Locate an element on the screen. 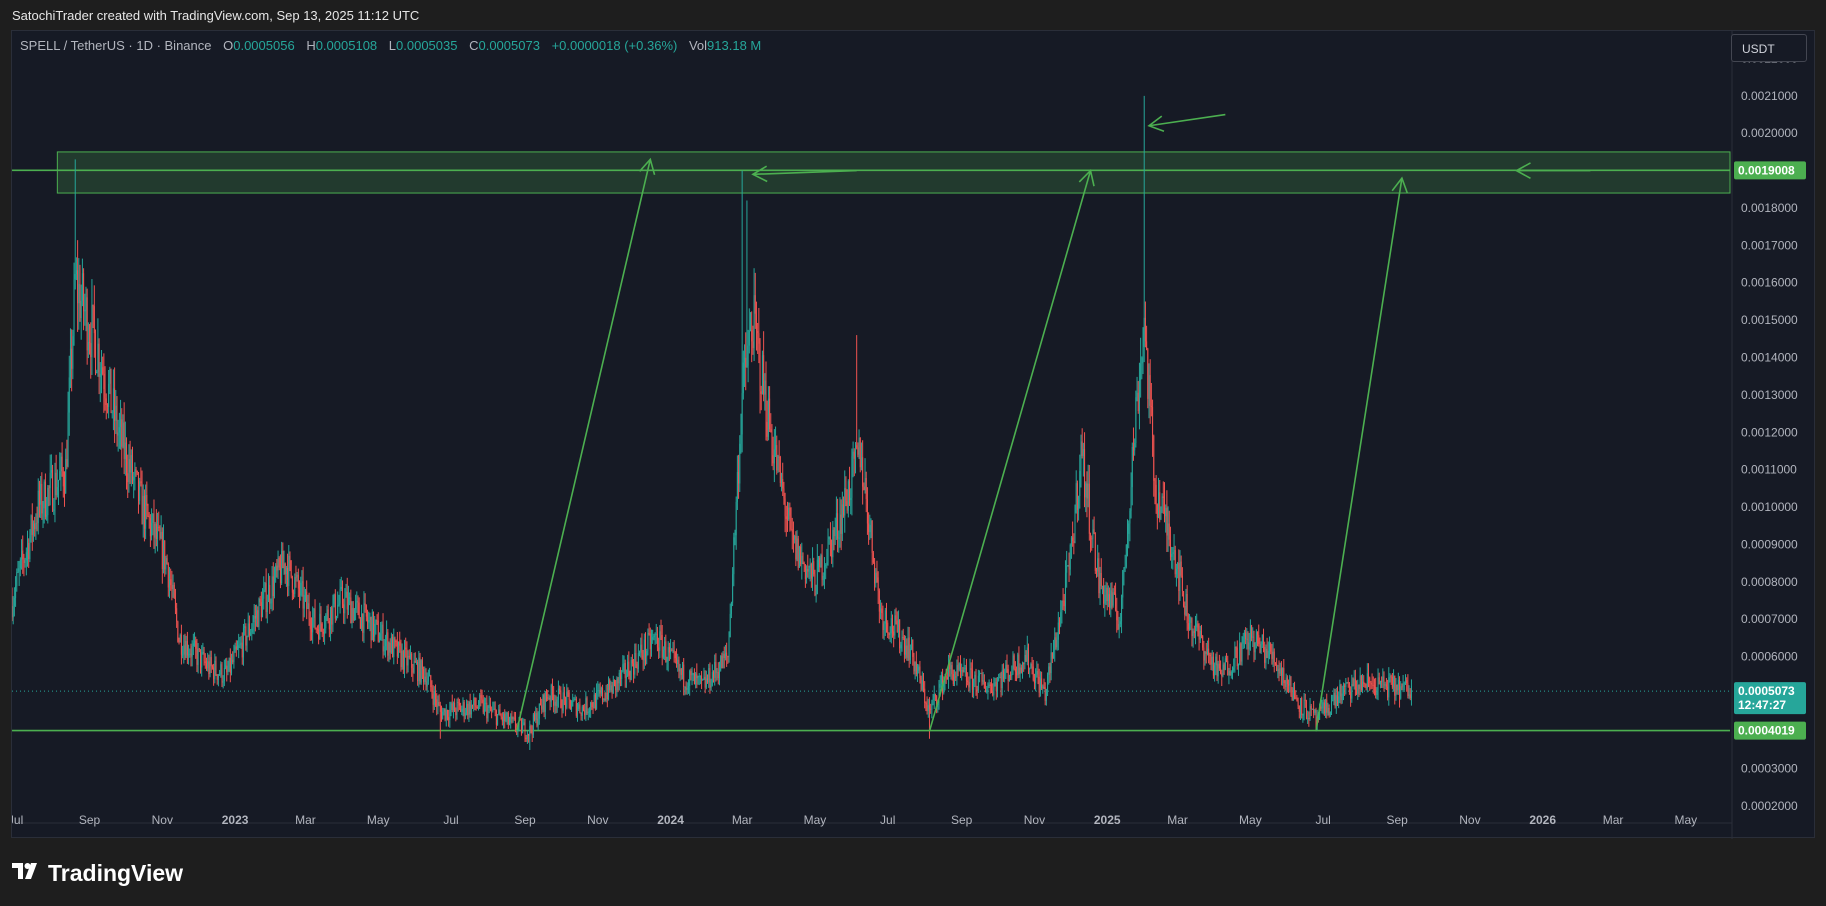 The height and width of the screenshot is (906, 1826). y-tick-label: 0.0013000 is located at coordinates (1769, 395).